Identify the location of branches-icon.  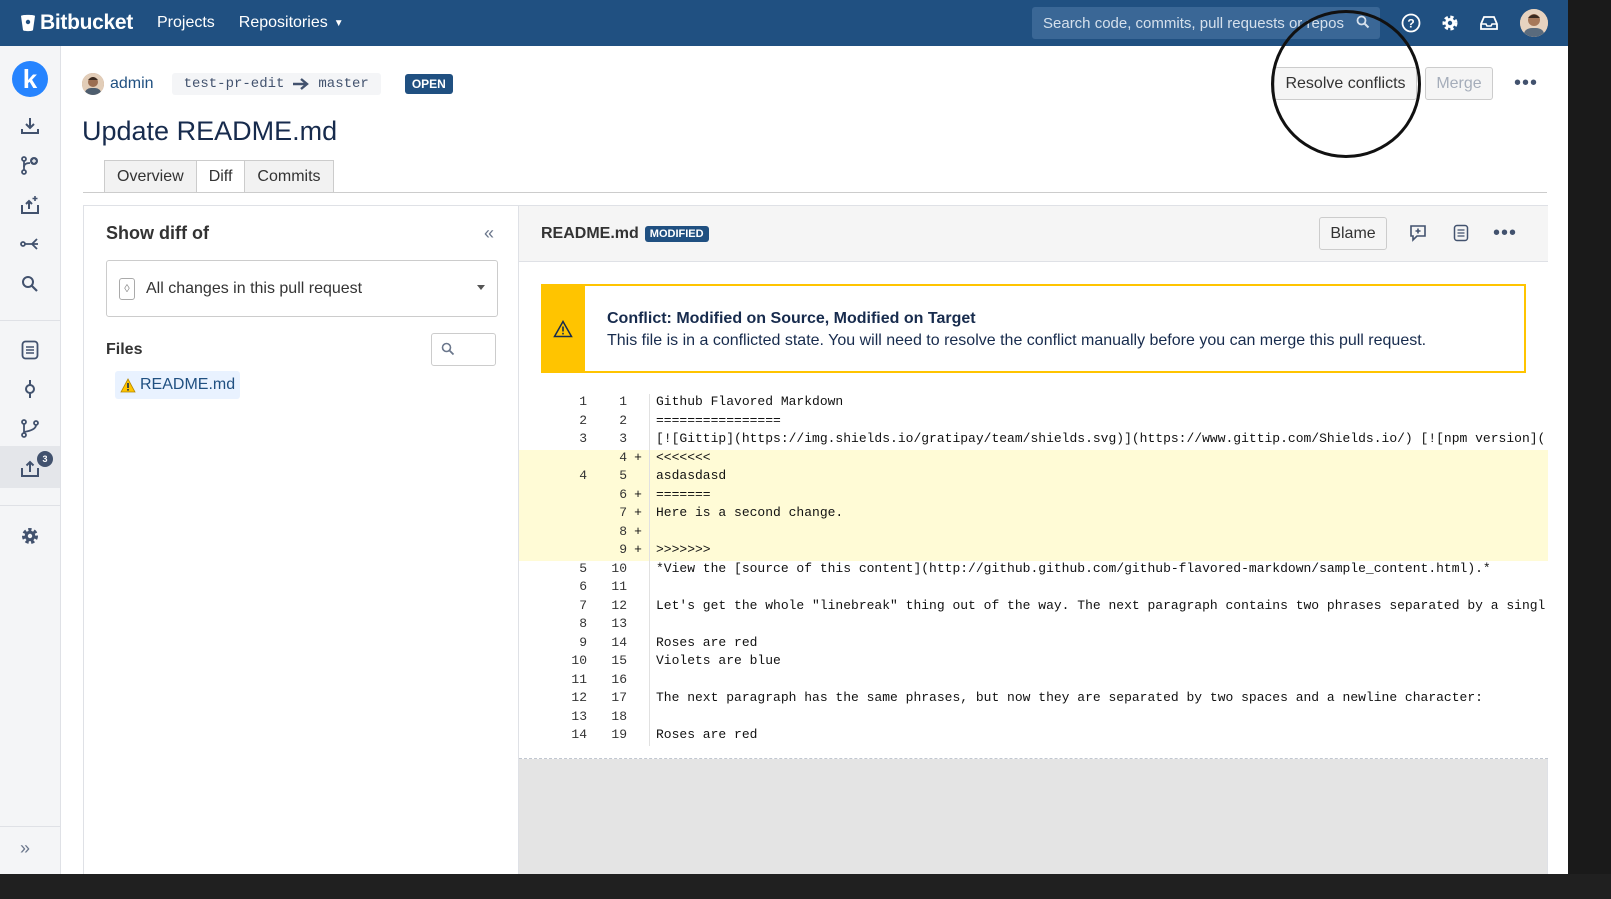
(30, 428).